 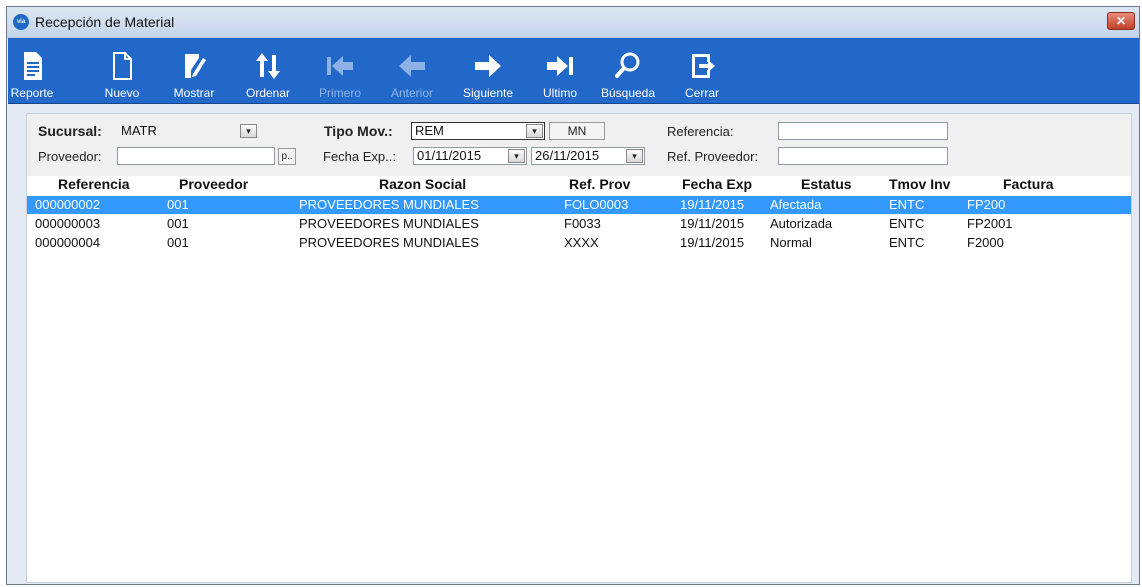 What do you see at coordinates (478, 131) in the screenshot?
I see `tipo-mov-select: REM ▾` at bounding box center [478, 131].